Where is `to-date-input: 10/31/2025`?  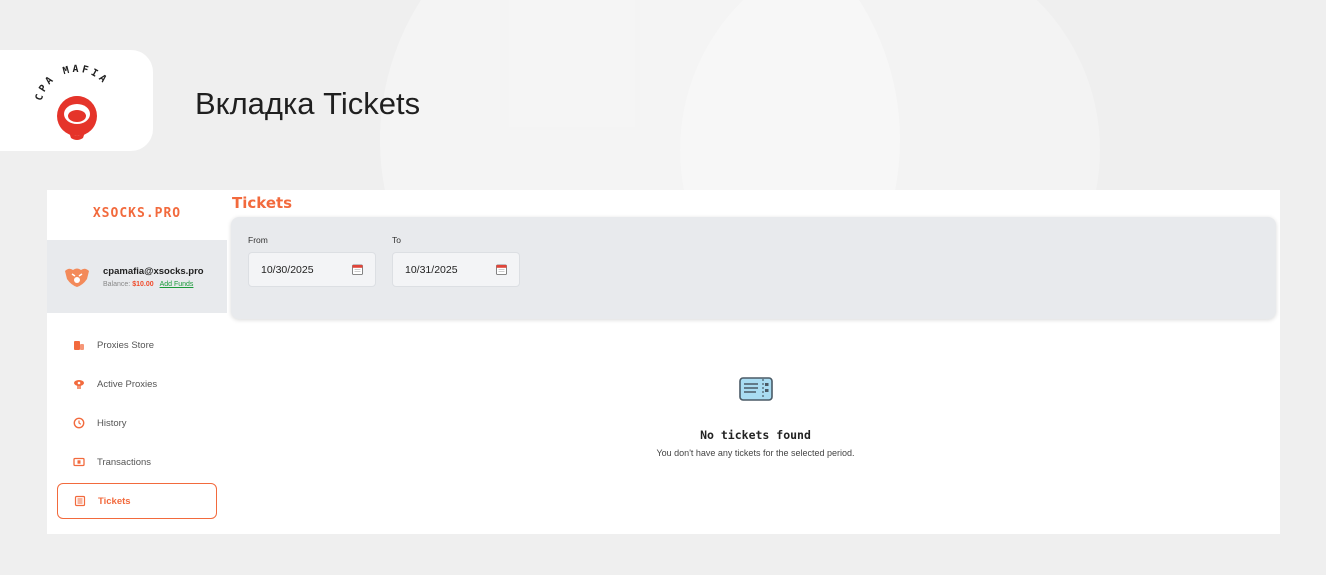 to-date-input: 10/31/2025 is located at coordinates (456, 269).